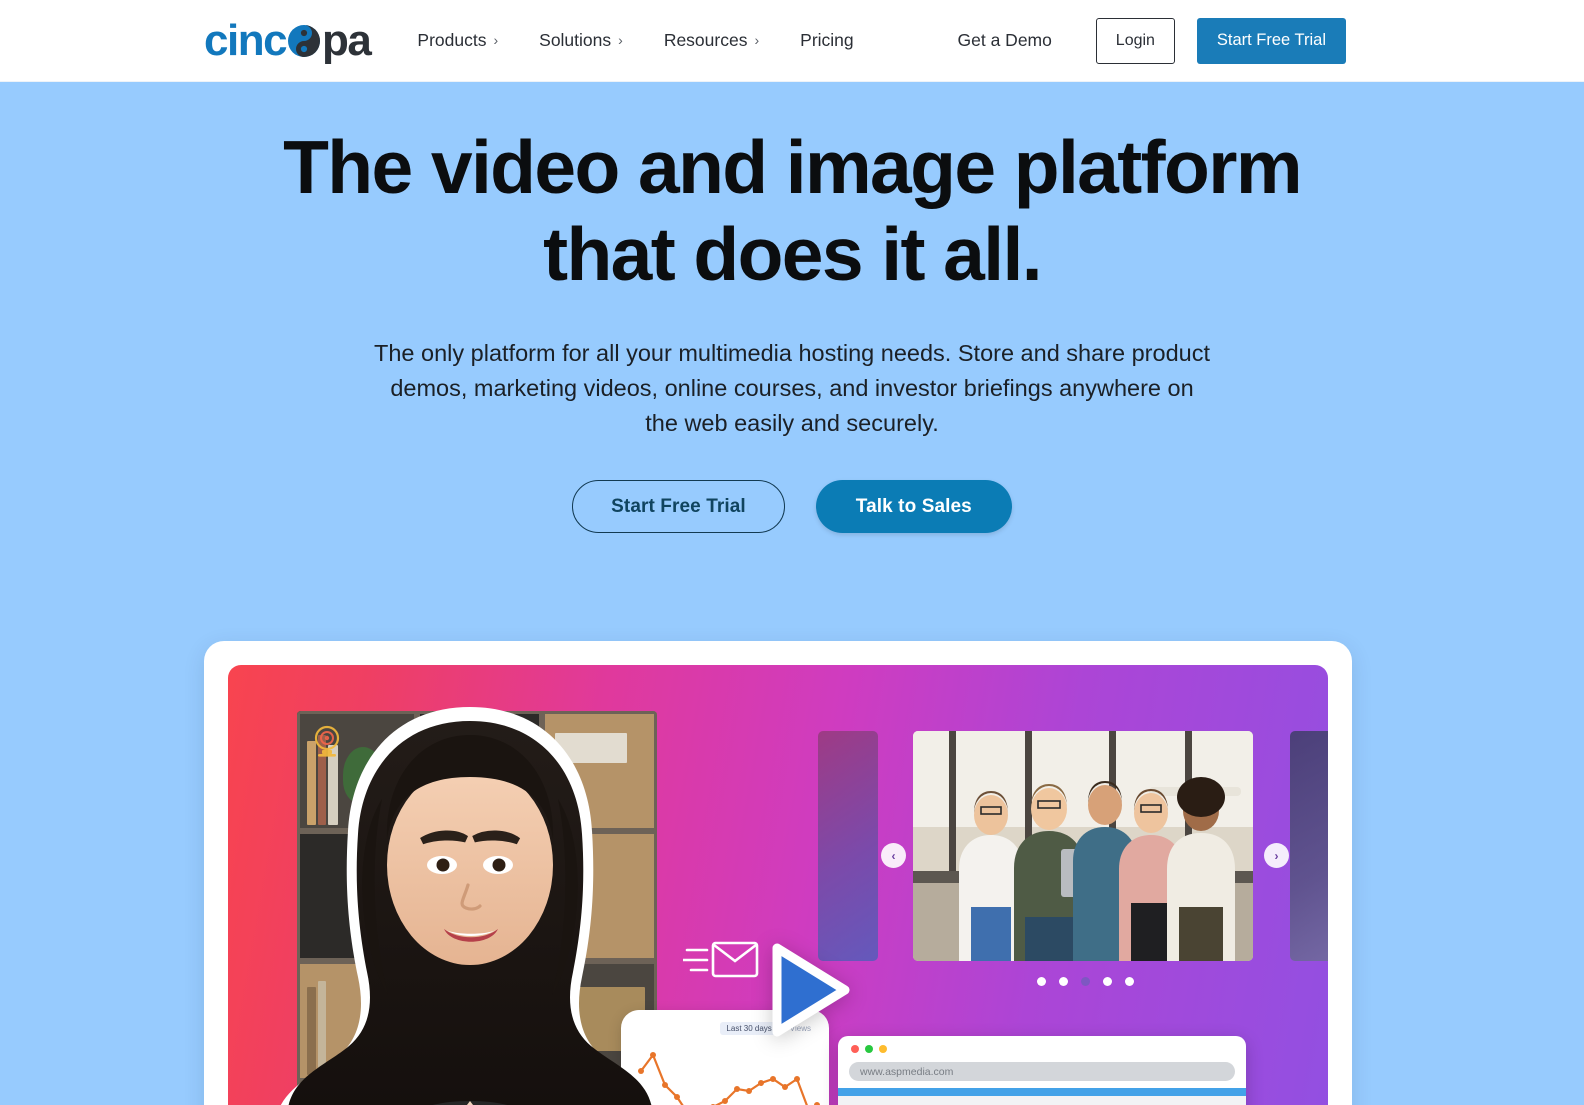  I want to click on carousel-pagination-dots, so click(1073, 981).